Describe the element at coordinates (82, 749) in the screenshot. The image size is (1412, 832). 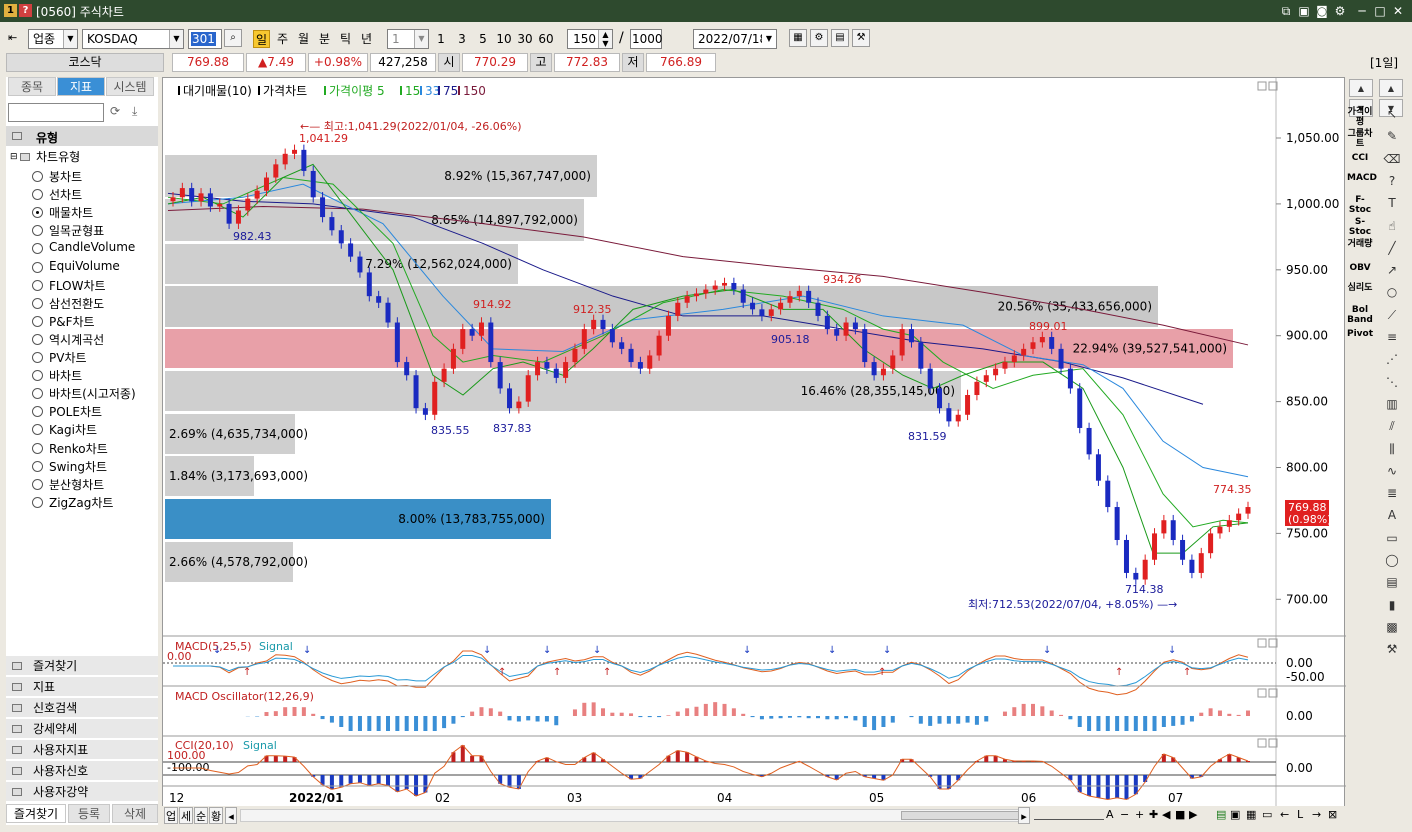
I see `sidebar-group: 사용자지표` at that location.